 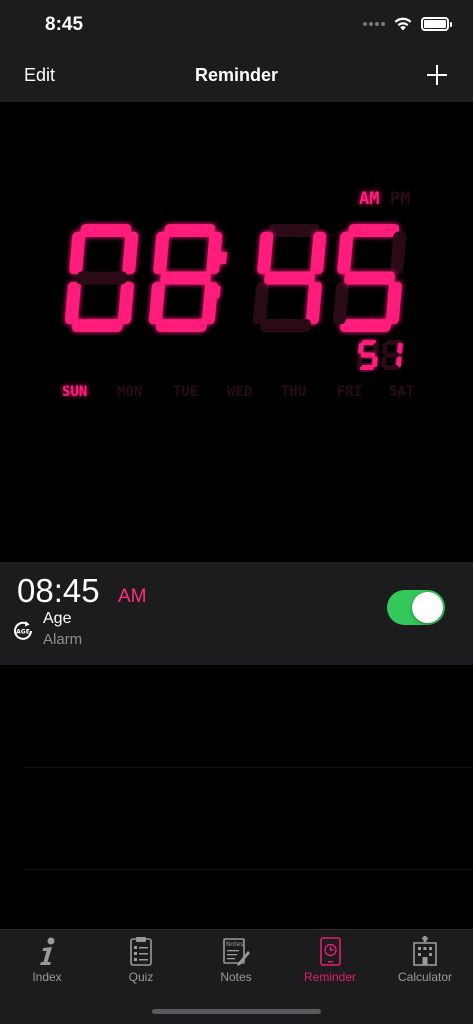 I want to click on page-title: Reminder, so click(x=236, y=75).